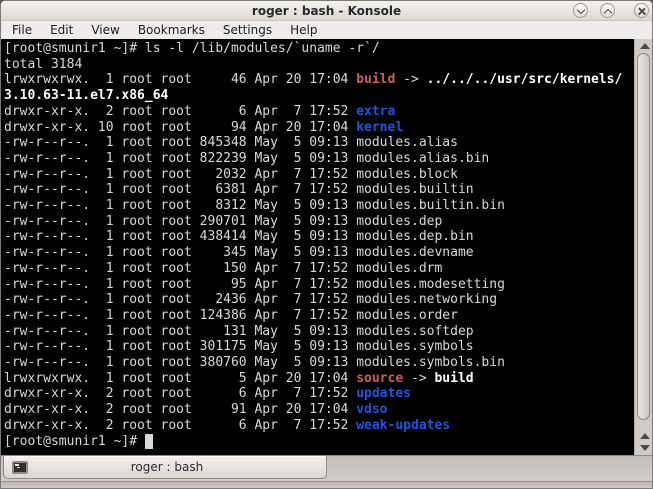 Image resolution: width=653 pixels, height=489 pixels. I want to click on chevron-down-icon, so click(580, 9).